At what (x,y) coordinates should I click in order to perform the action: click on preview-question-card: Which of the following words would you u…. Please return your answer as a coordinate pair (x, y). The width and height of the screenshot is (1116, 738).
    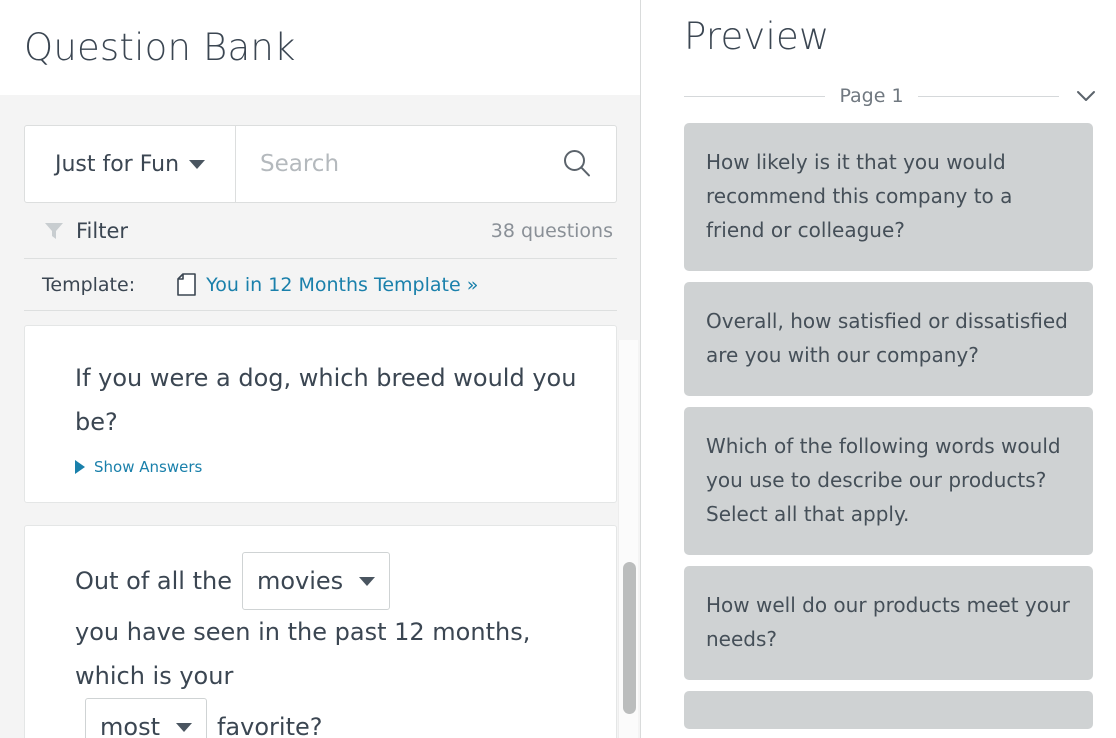
    Looking at the image, I should click on (888, 481).